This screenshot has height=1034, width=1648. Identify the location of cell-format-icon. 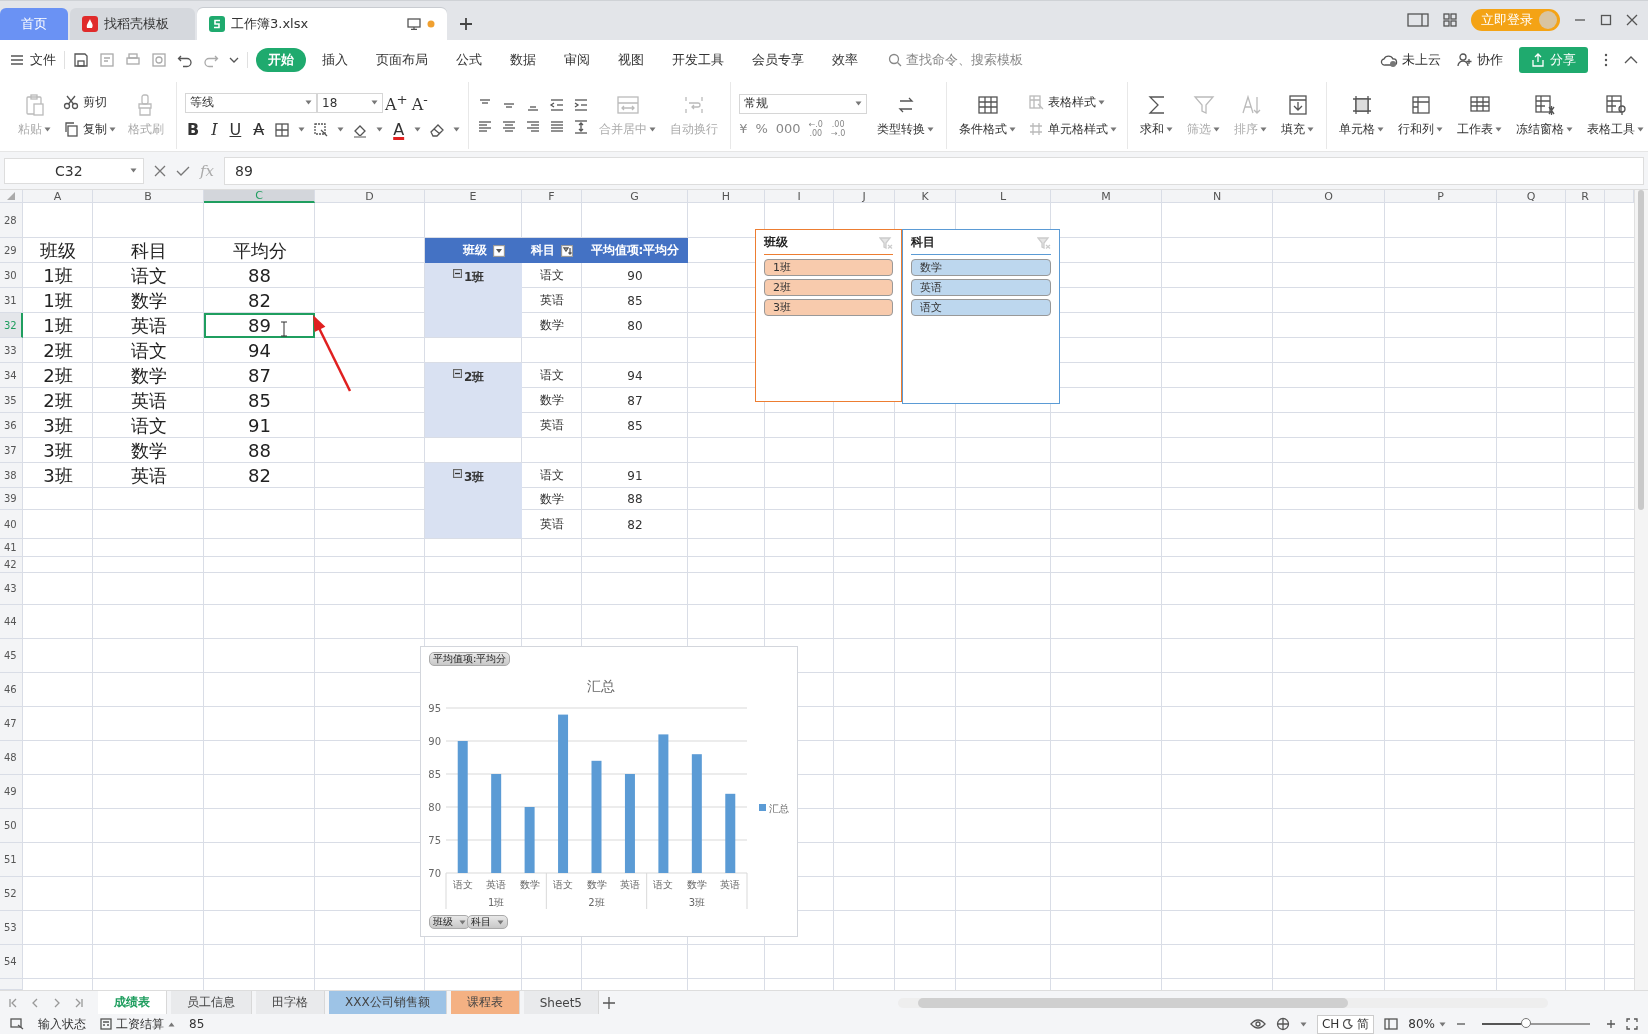
(321, 129).